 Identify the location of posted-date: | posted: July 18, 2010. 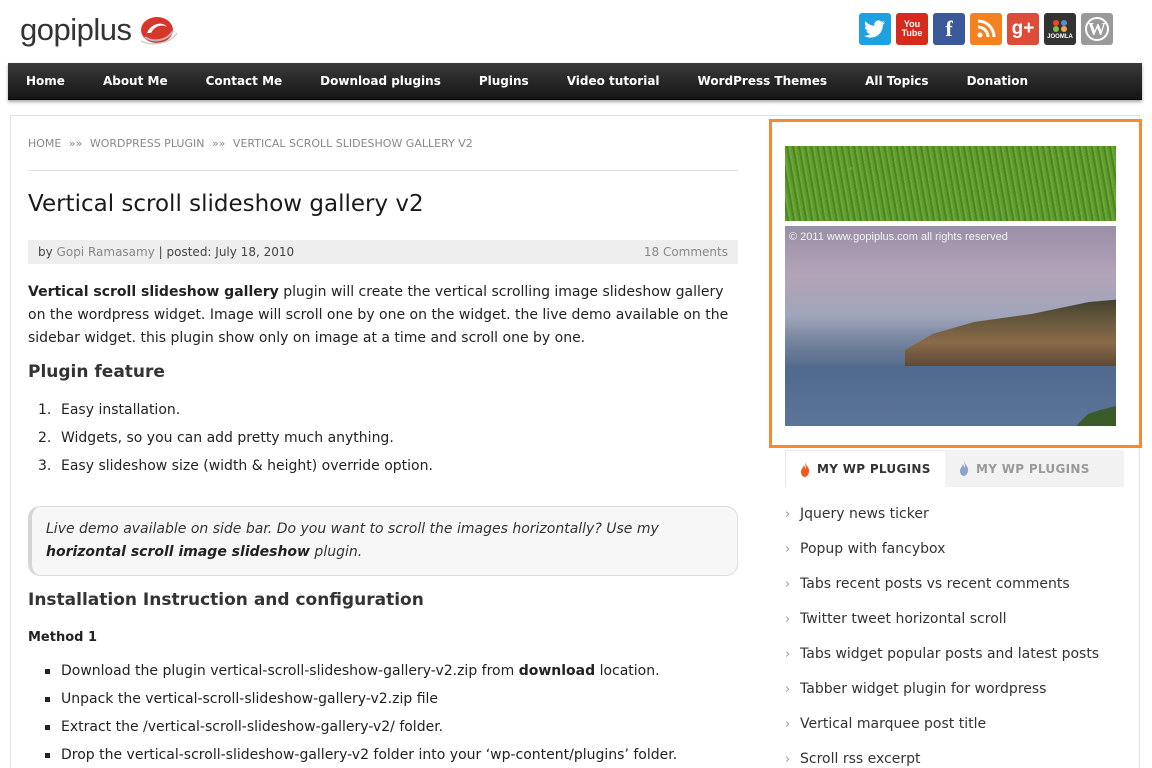
(226, 252).